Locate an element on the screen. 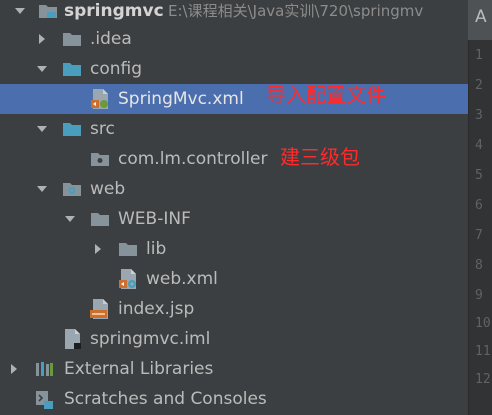 Image resolution: width=492 pixels, height=415 pixels. libraries-icon is located at coordinates (44, 369).